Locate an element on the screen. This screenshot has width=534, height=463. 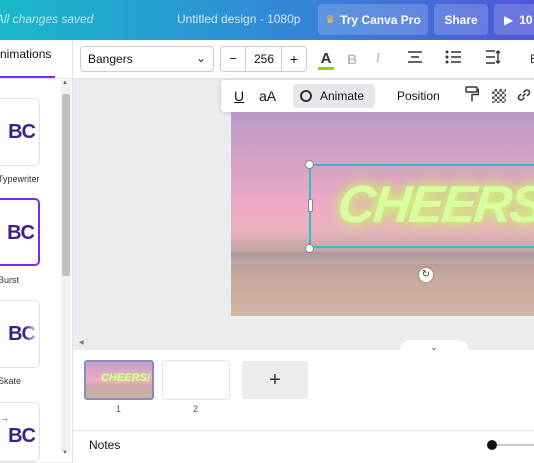
animation-label: Burst is located at coordinates (10, 280).